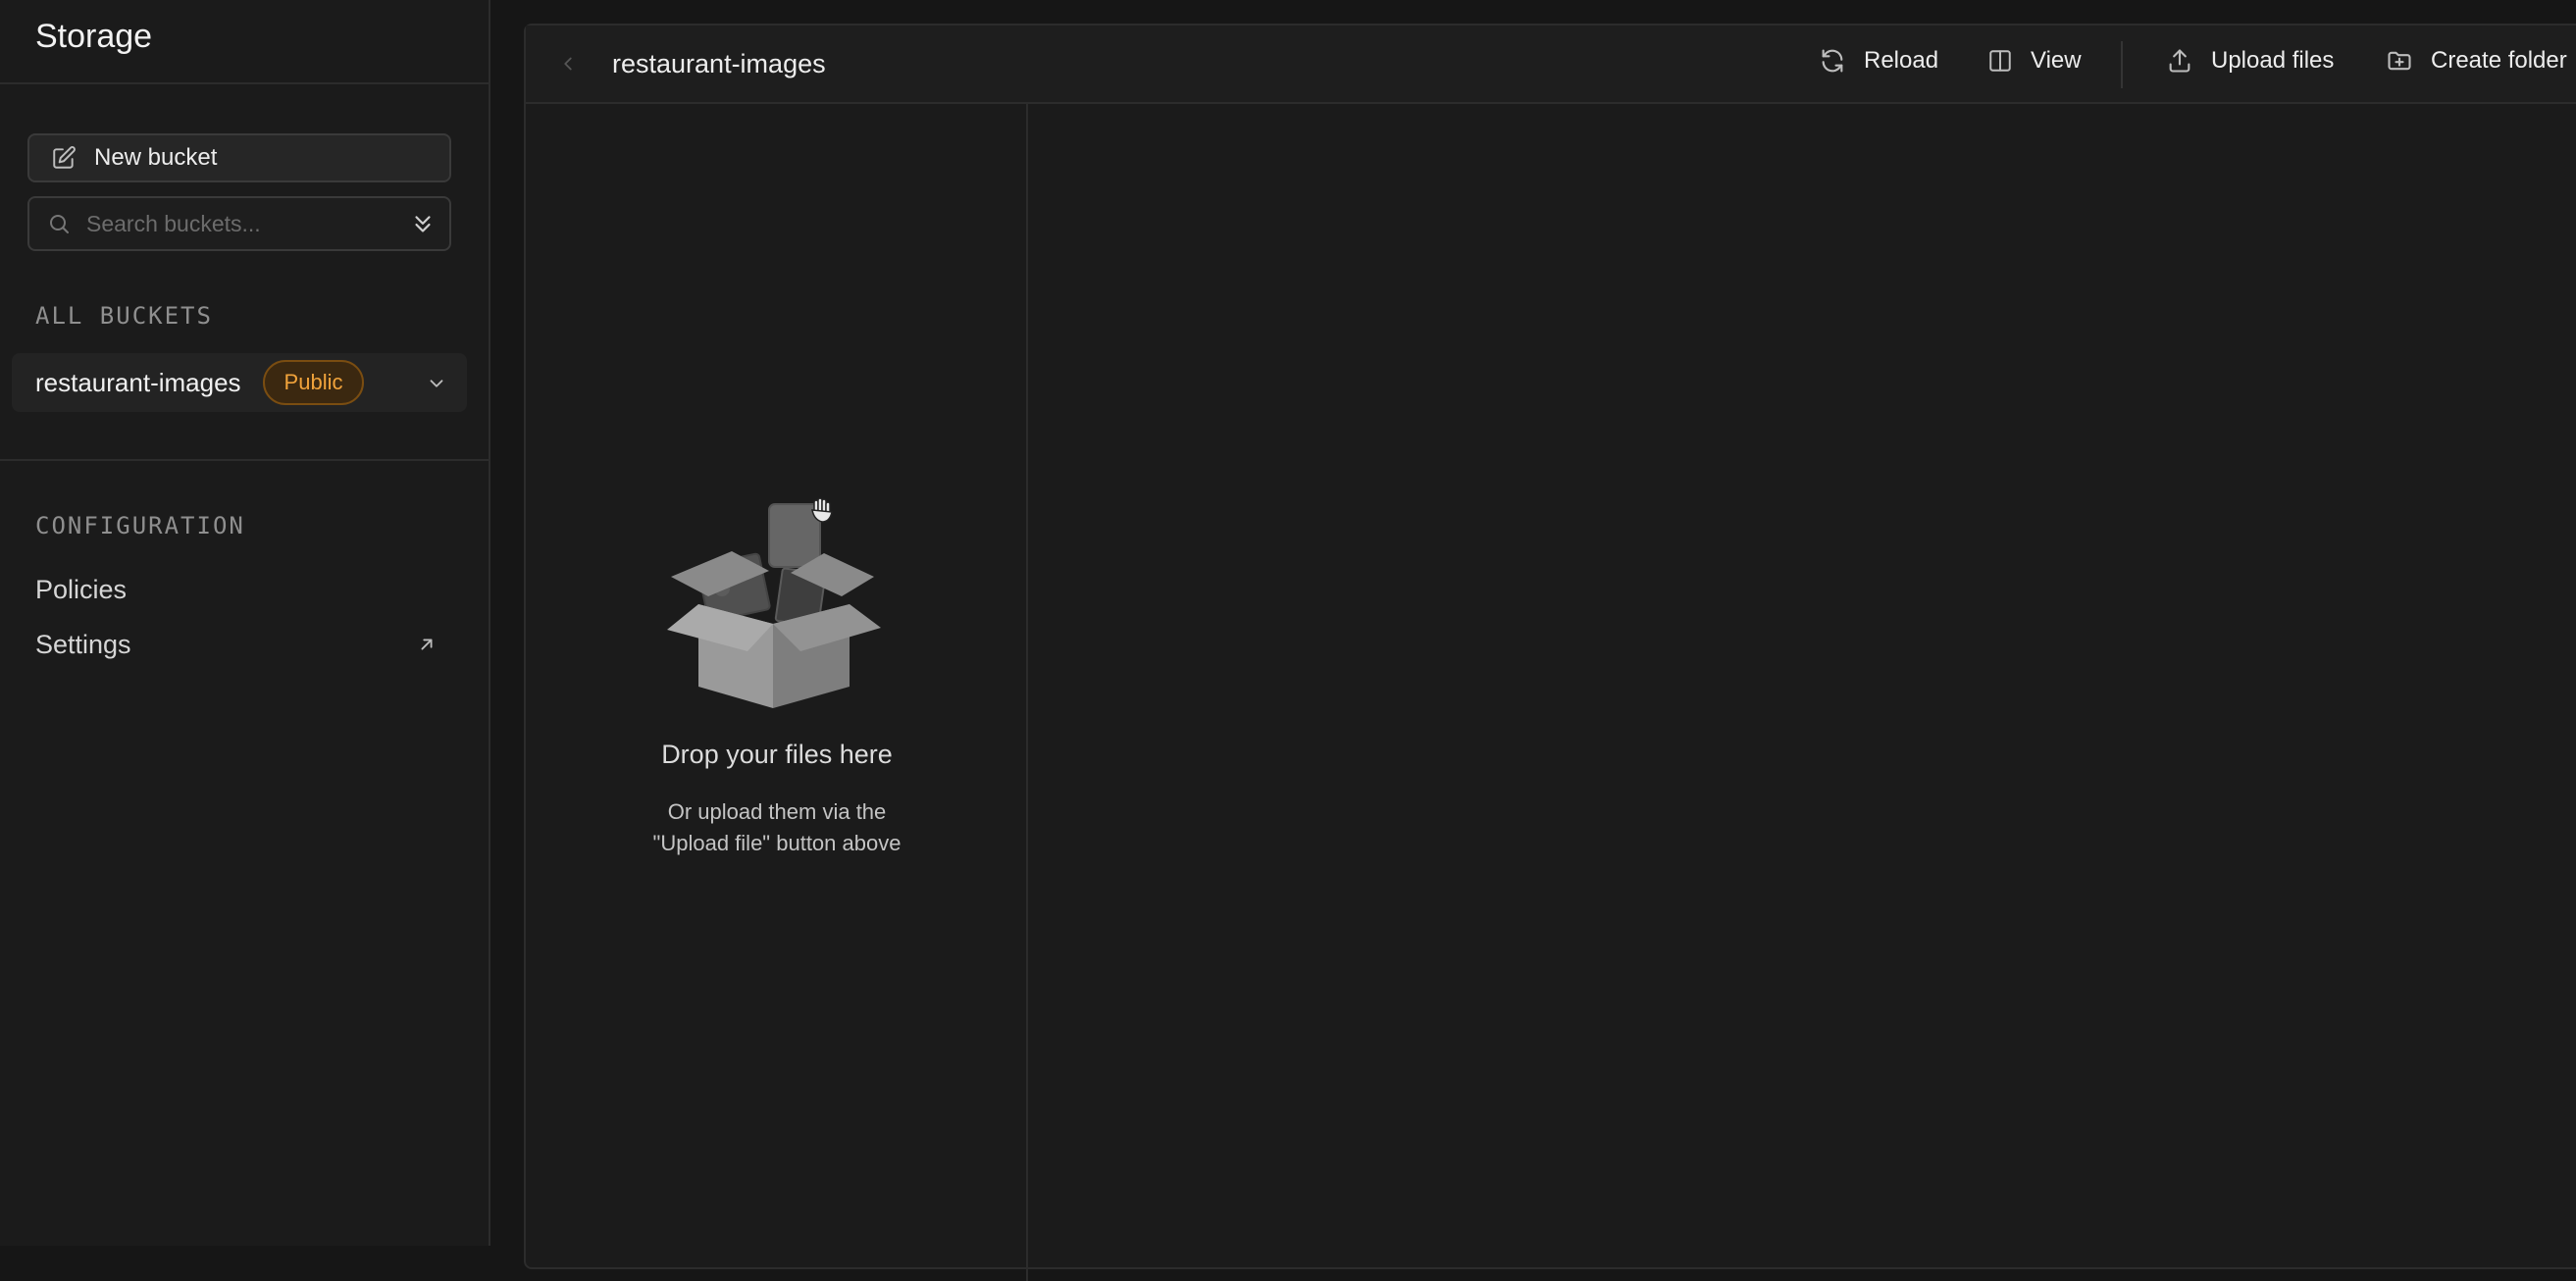 The image size is (2576, 1281). I want to click on bucket-item-restaurant-images: restaurant-images Public, so click(239, 382).